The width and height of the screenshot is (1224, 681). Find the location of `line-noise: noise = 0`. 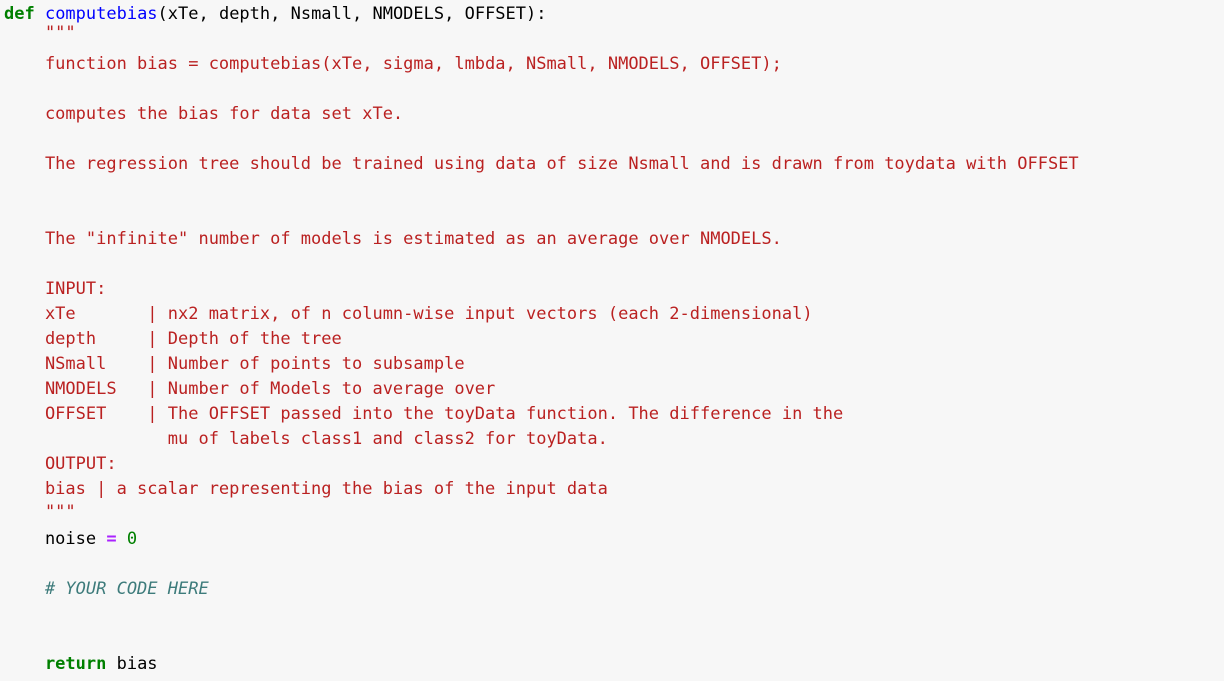

line-noise: noise = 0 is located at coordinates (68, 539).